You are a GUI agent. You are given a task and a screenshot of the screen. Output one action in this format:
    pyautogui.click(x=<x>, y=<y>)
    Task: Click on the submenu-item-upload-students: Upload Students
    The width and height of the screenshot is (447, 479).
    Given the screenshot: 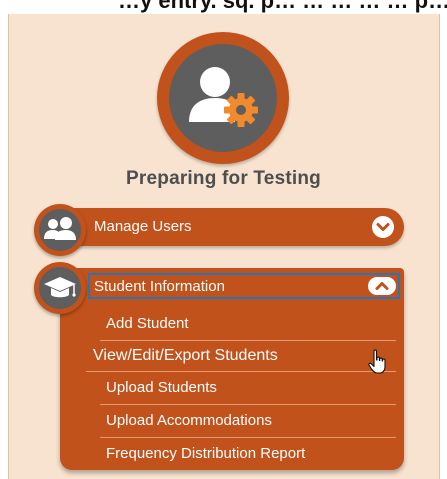 What is the action you would take?
    pyautogui.click(x=161, y=387)
    